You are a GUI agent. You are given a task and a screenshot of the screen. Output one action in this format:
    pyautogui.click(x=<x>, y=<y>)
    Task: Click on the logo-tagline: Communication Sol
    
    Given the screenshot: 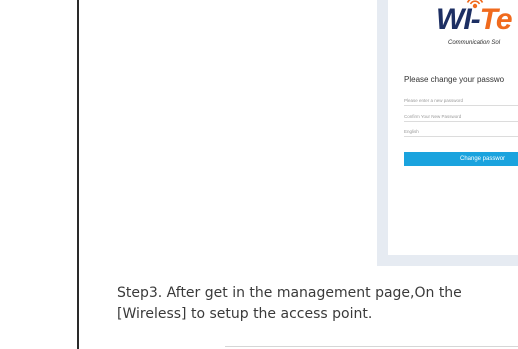 What is the action you would take?
    pyautogui.click(x=474, y=43)
    